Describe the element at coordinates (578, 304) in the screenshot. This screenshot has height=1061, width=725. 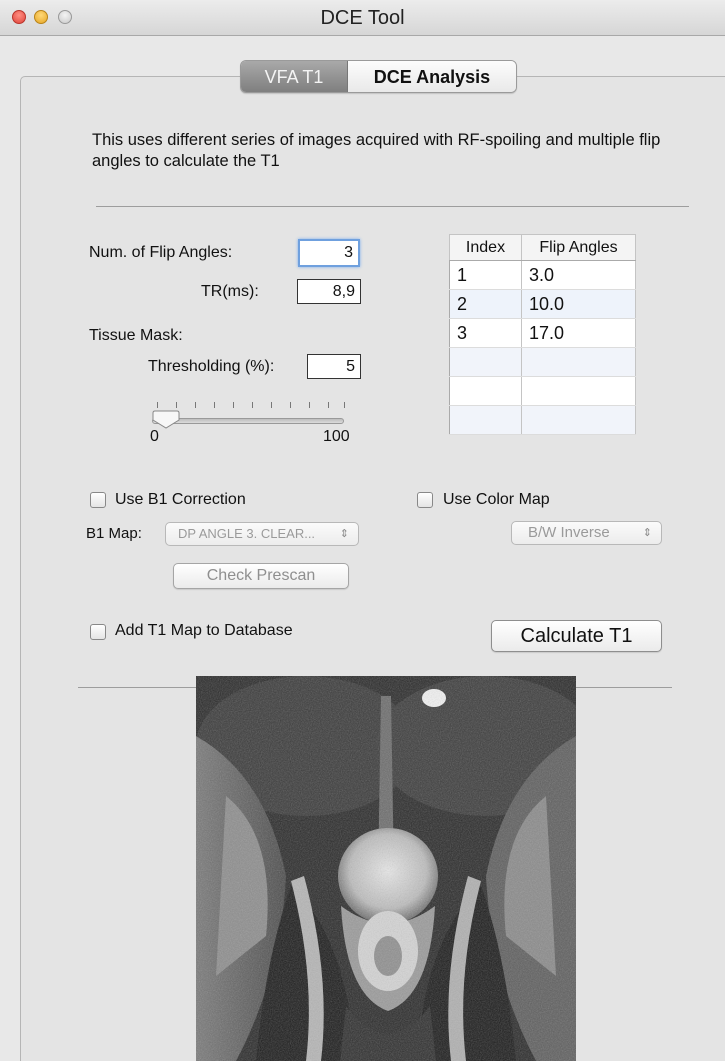
I see `table-cell: 10.0` at that location.